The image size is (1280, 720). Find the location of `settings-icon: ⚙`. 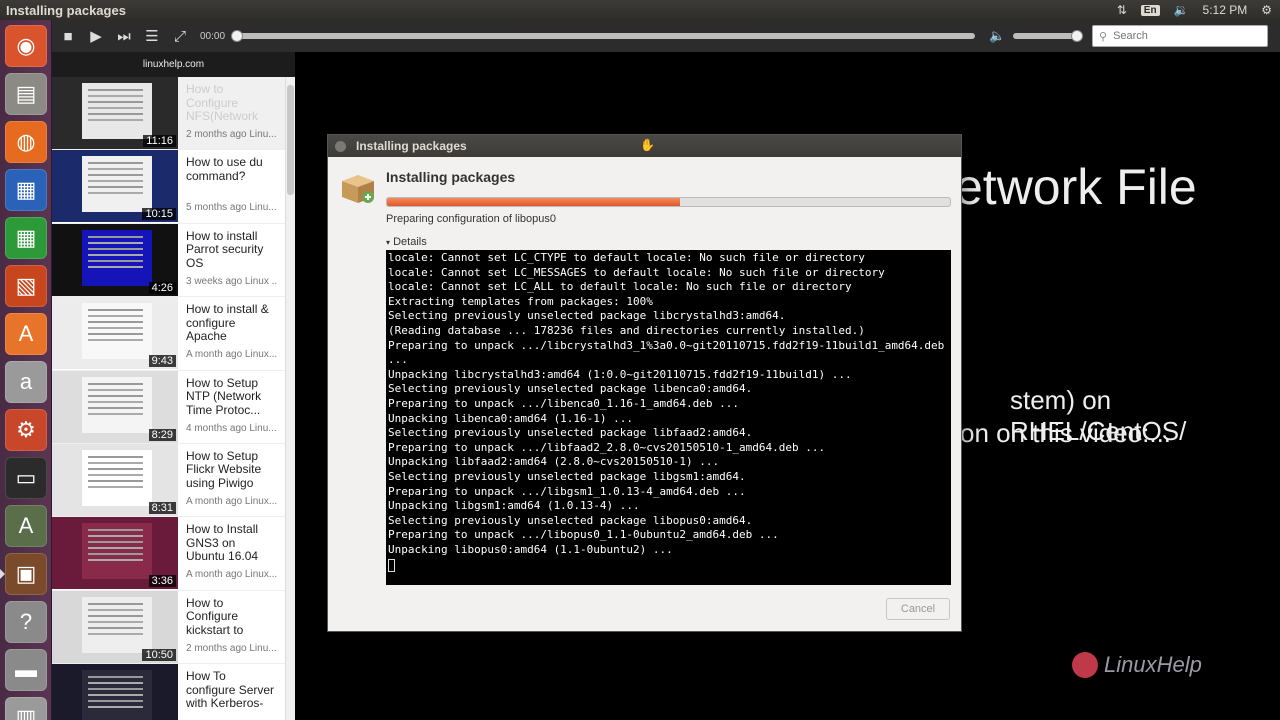

settings-icon: ⚙ is located at coordinates (26, 430).